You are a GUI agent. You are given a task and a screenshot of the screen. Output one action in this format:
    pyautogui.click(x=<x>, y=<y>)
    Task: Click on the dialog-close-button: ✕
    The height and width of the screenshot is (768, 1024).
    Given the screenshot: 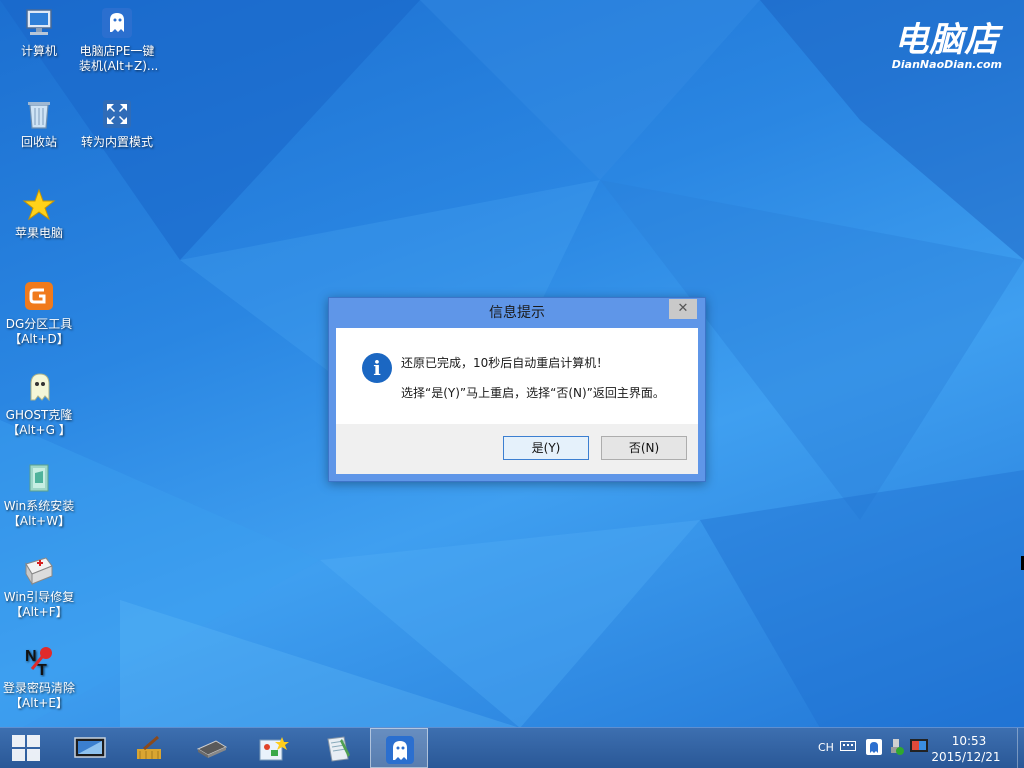 What is the action you would take?
    pyautogui.click(x=683, y=309)
    